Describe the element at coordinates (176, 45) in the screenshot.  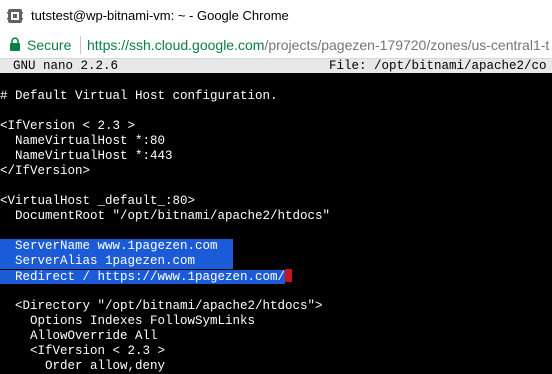
I see `url-base: https://ssh.cloud.google.com` at that location.